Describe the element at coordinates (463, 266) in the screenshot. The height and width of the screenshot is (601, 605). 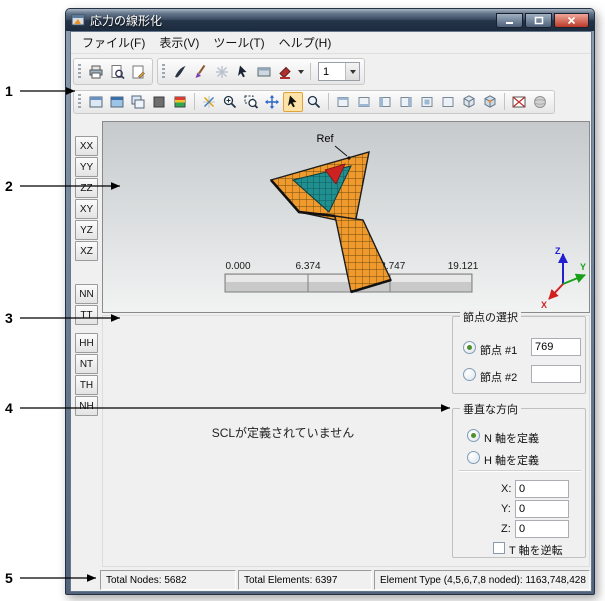
I see `ruler-value-3: 19.121` at that location.